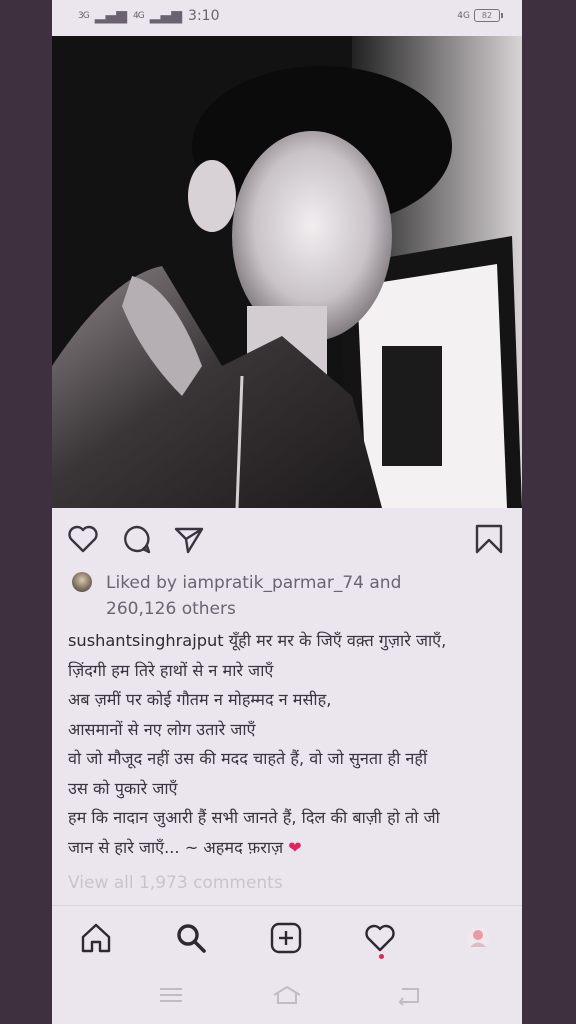  What do you see at coordinates (96, 938) in the screenshot?
I see `home-icon` at bounding box center [96, 938].